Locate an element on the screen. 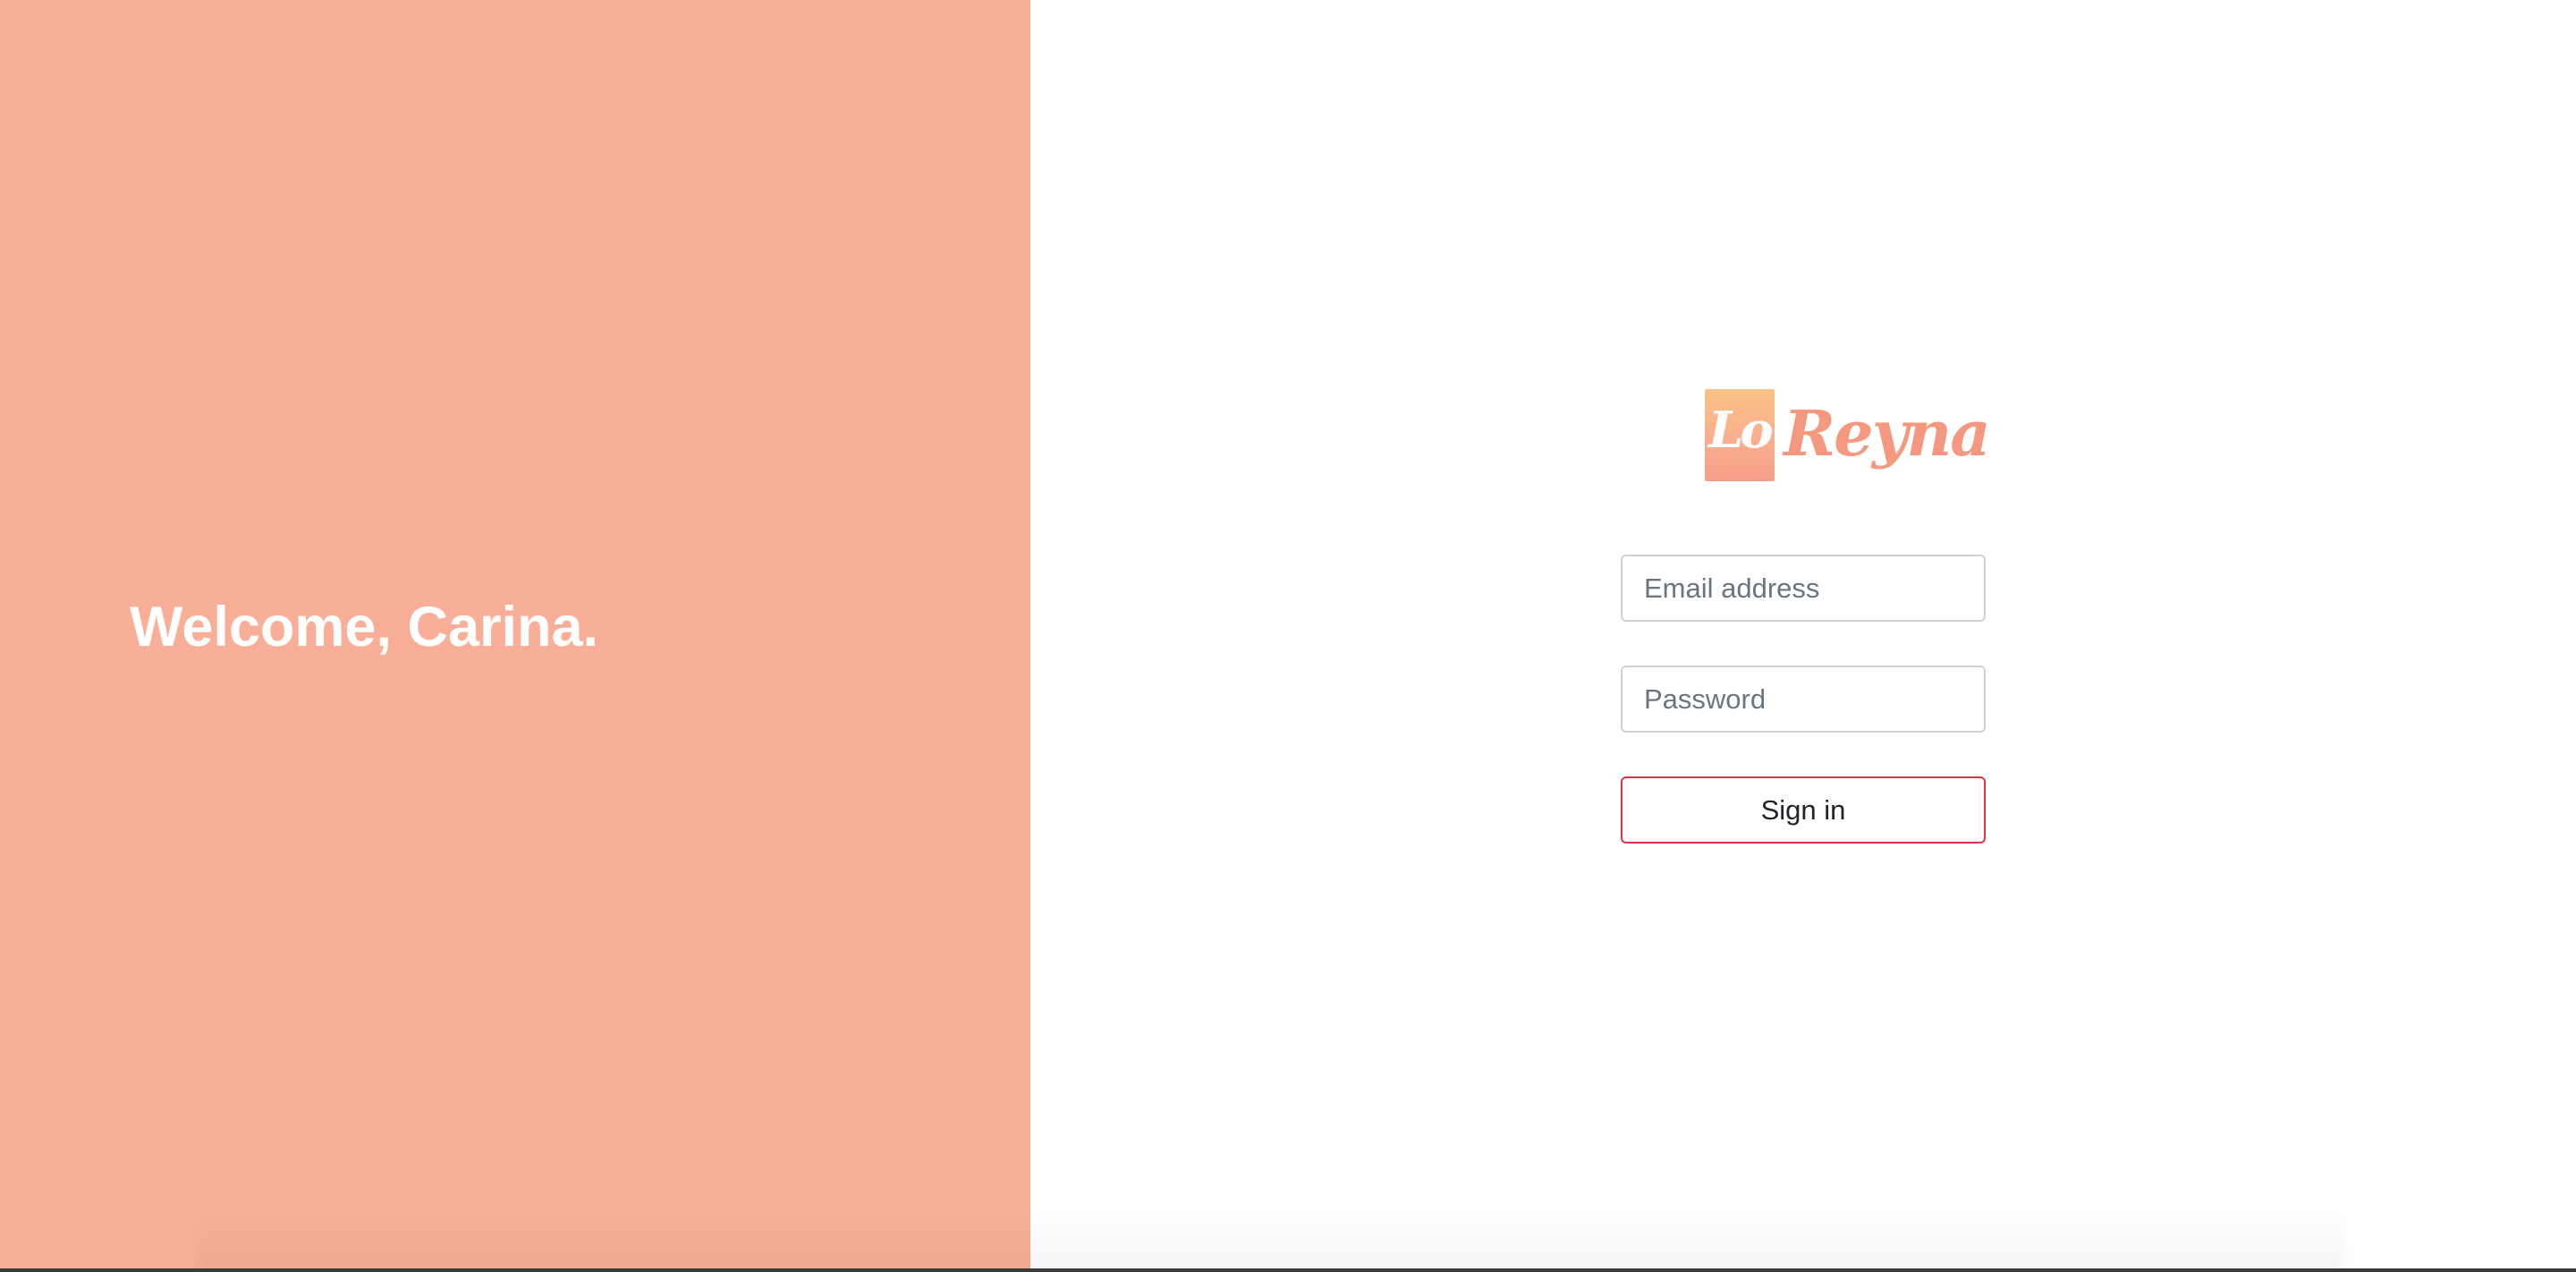  logo-wordmark: Reyna is located at coordinates (1887, 433).